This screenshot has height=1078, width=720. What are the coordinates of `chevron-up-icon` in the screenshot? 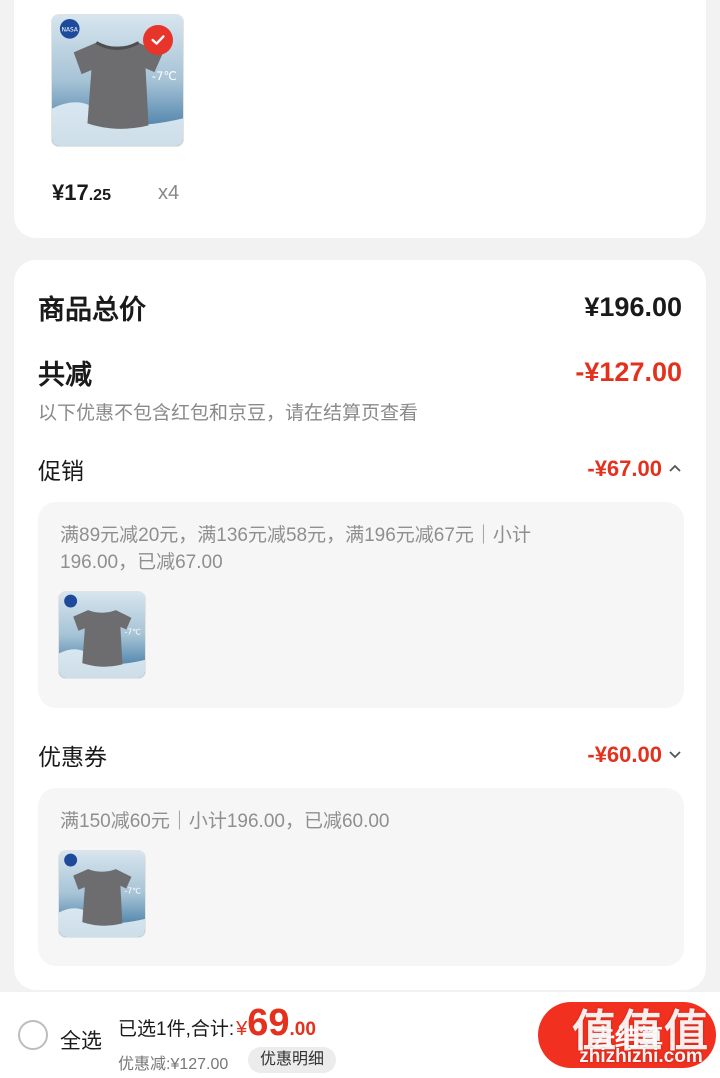 It's located at (675, 469).